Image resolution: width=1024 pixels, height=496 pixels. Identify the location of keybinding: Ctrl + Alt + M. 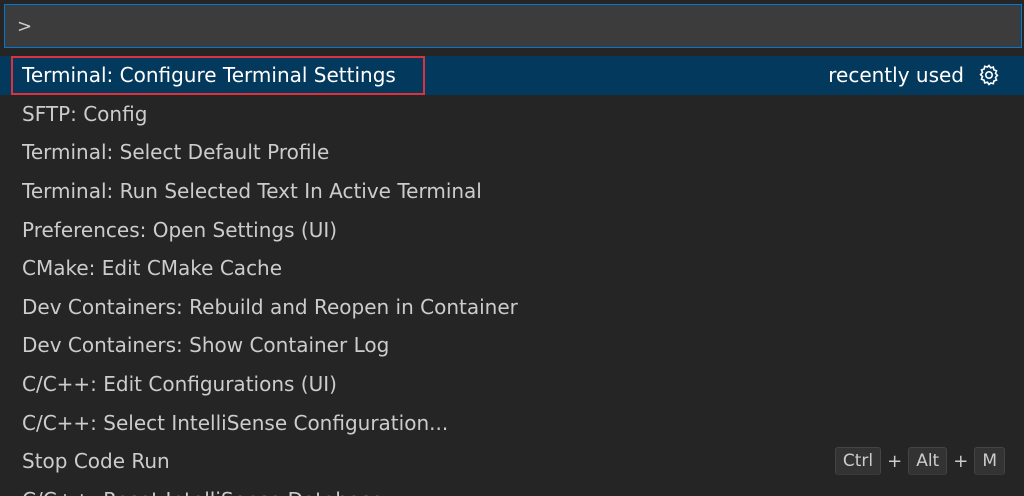
(919, 461).